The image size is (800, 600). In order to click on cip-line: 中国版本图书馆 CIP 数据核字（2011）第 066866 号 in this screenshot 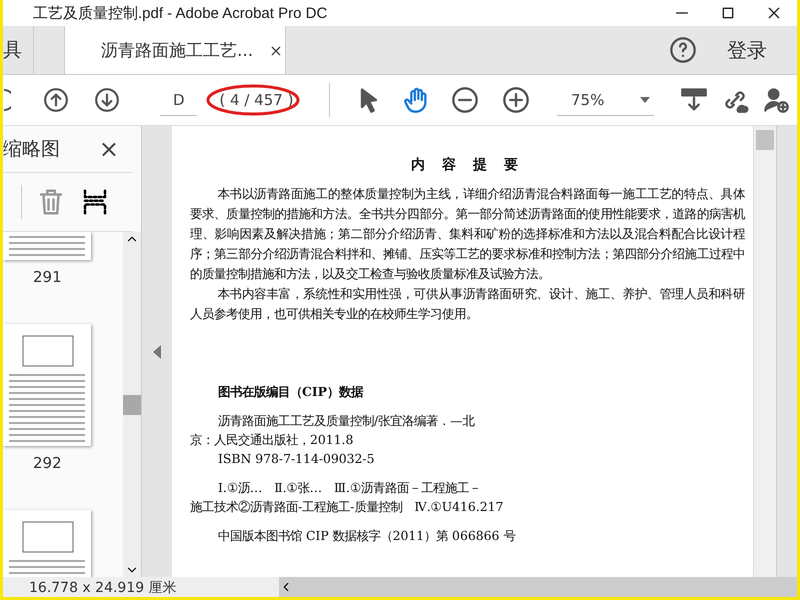, I will do `click(367, 536)`.